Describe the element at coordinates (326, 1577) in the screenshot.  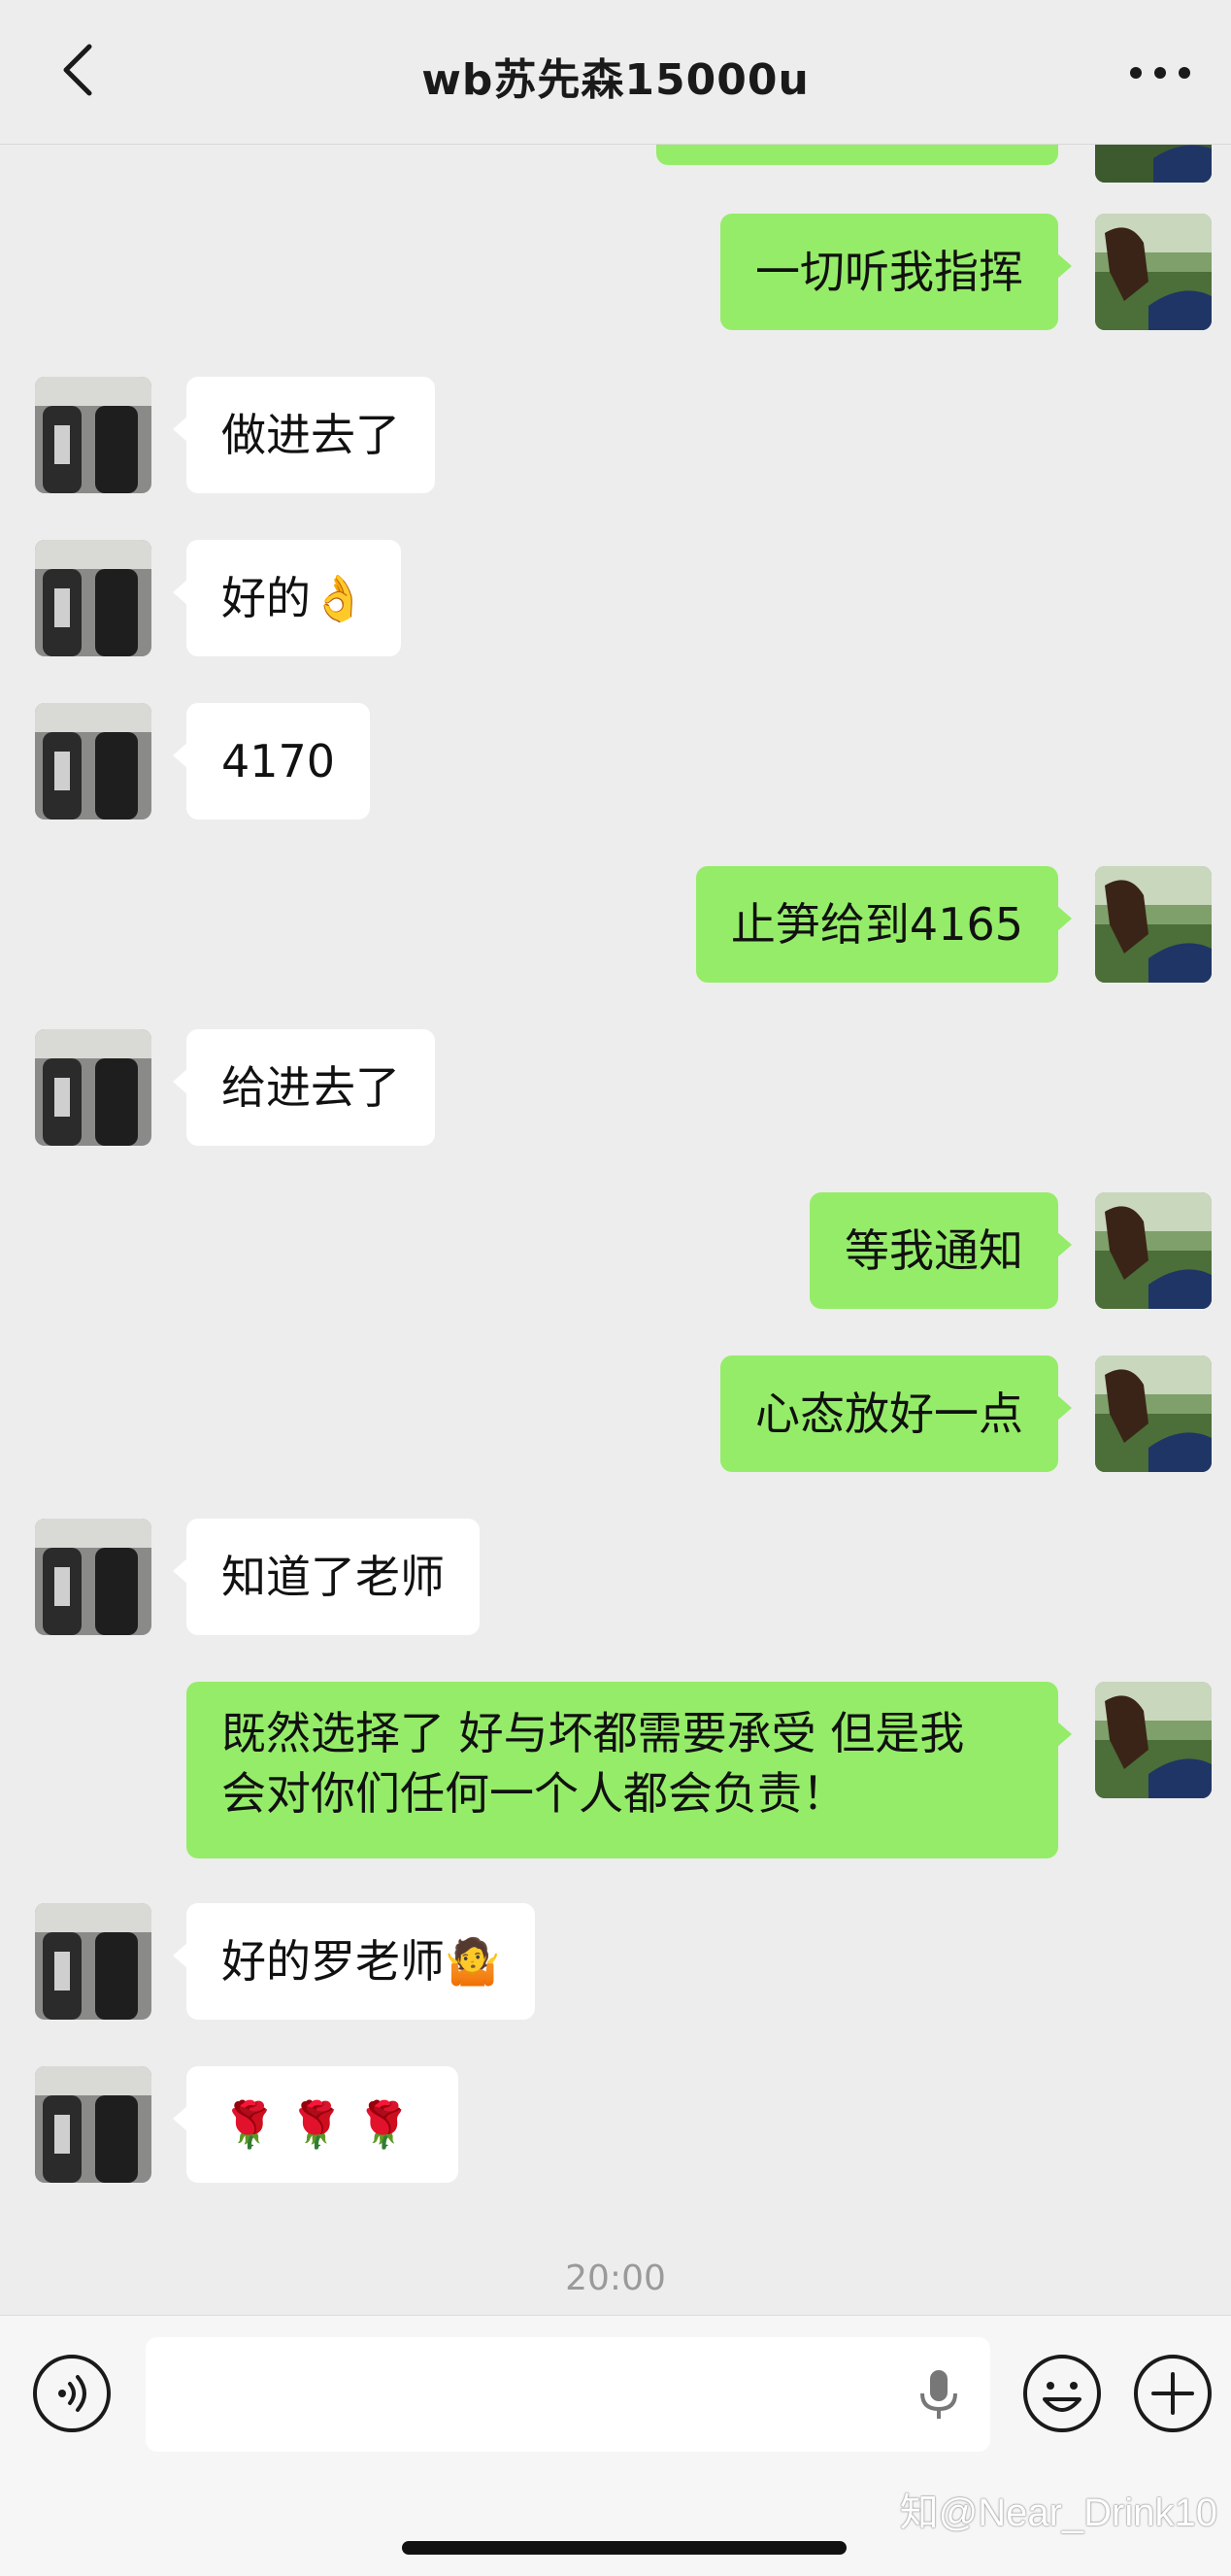
I see `message-bubble: 知道了老师` at that location.